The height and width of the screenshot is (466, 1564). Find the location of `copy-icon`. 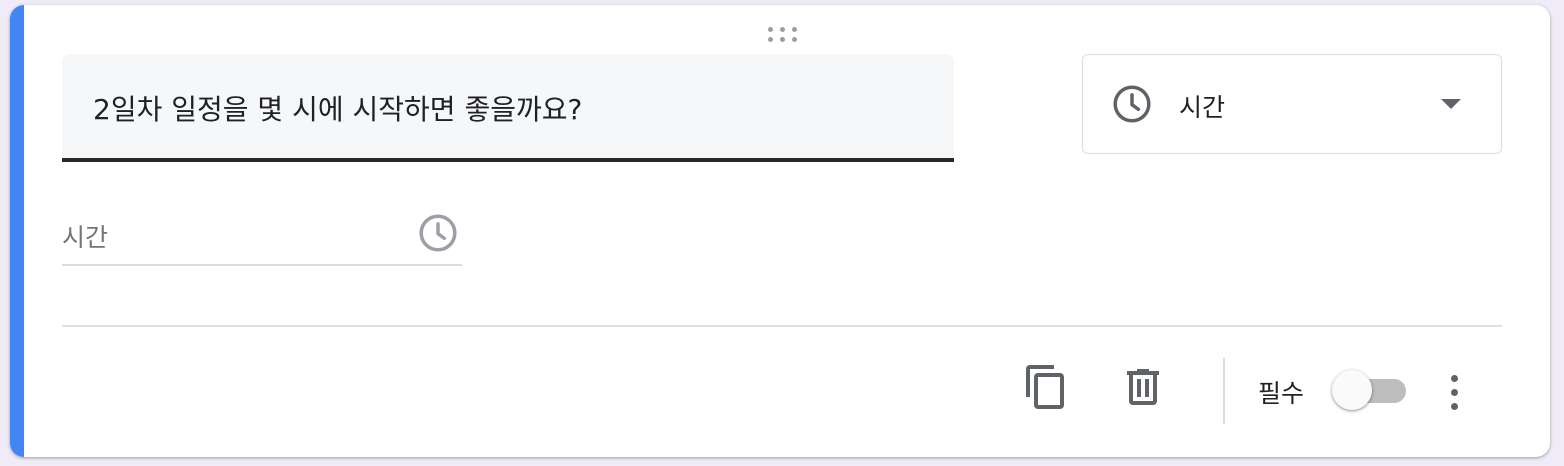

copy-icon is located at coordinates (1045, 387).